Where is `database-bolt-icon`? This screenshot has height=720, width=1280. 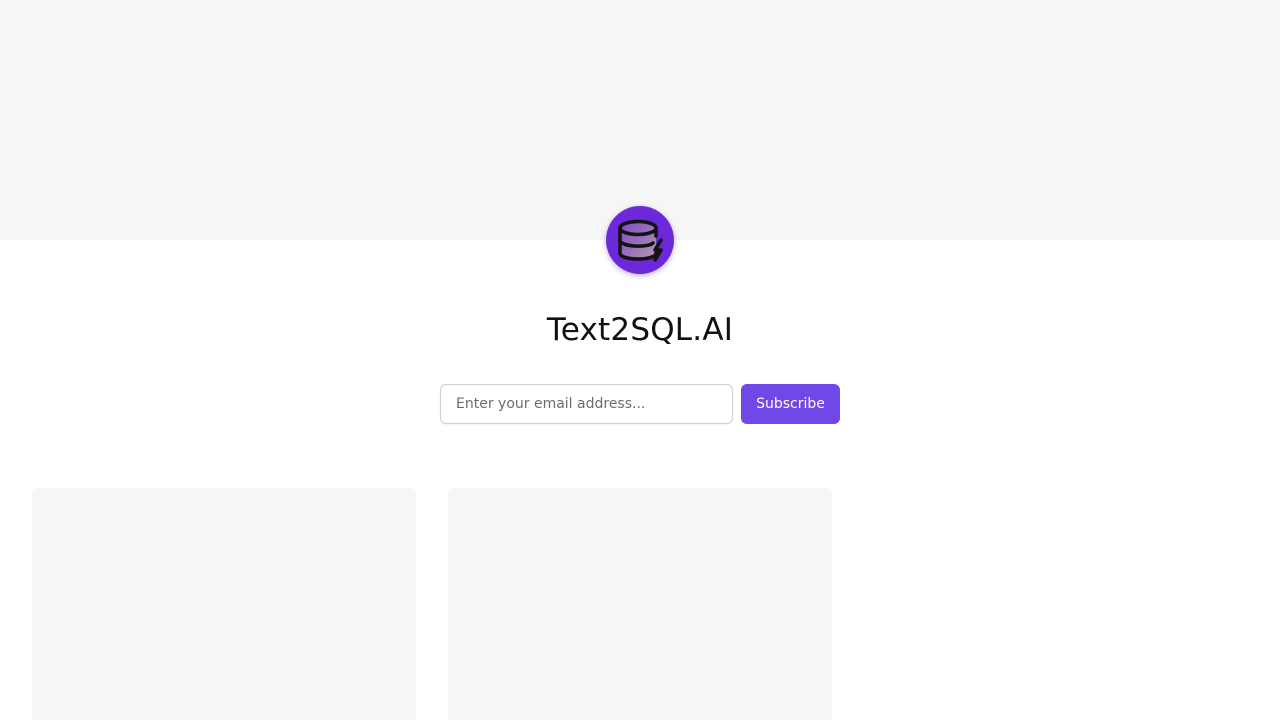
database-bolt-icon is located at coordinates (640, 240).